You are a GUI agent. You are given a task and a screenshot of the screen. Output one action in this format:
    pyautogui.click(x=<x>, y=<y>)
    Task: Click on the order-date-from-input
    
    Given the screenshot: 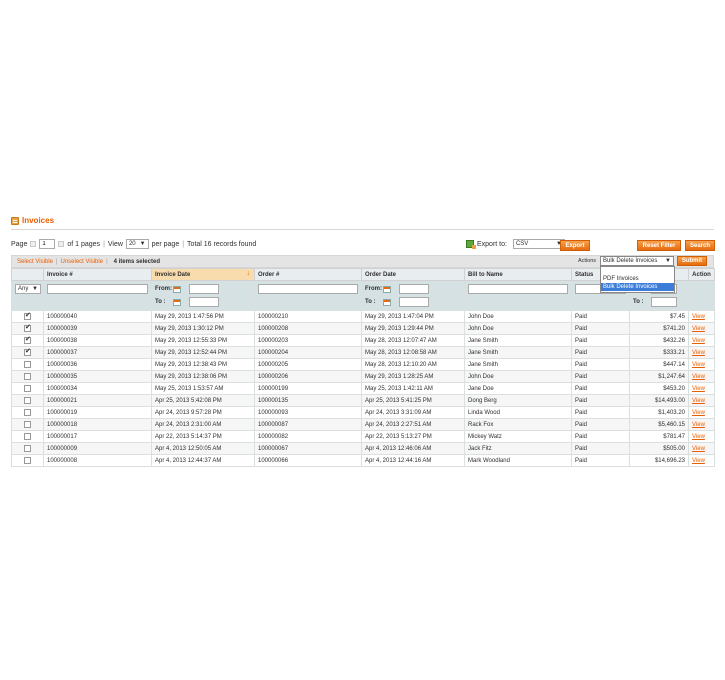 What is the action you would take?
    pyautogui.click(x=414, y=289)
    